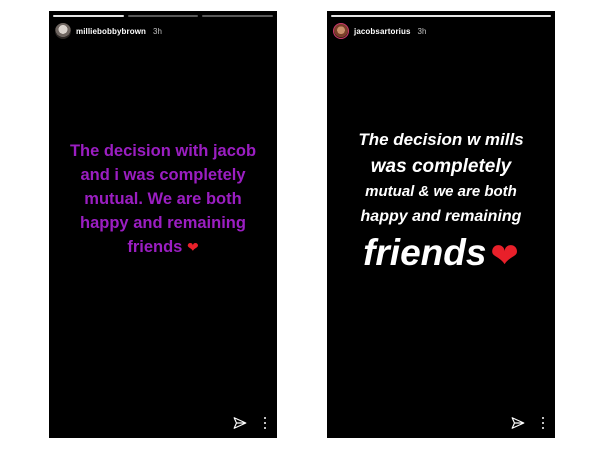 This screenshot has width=600, height=450. I want to click on story-text-line: mutual. We are both, so click(163, 199).